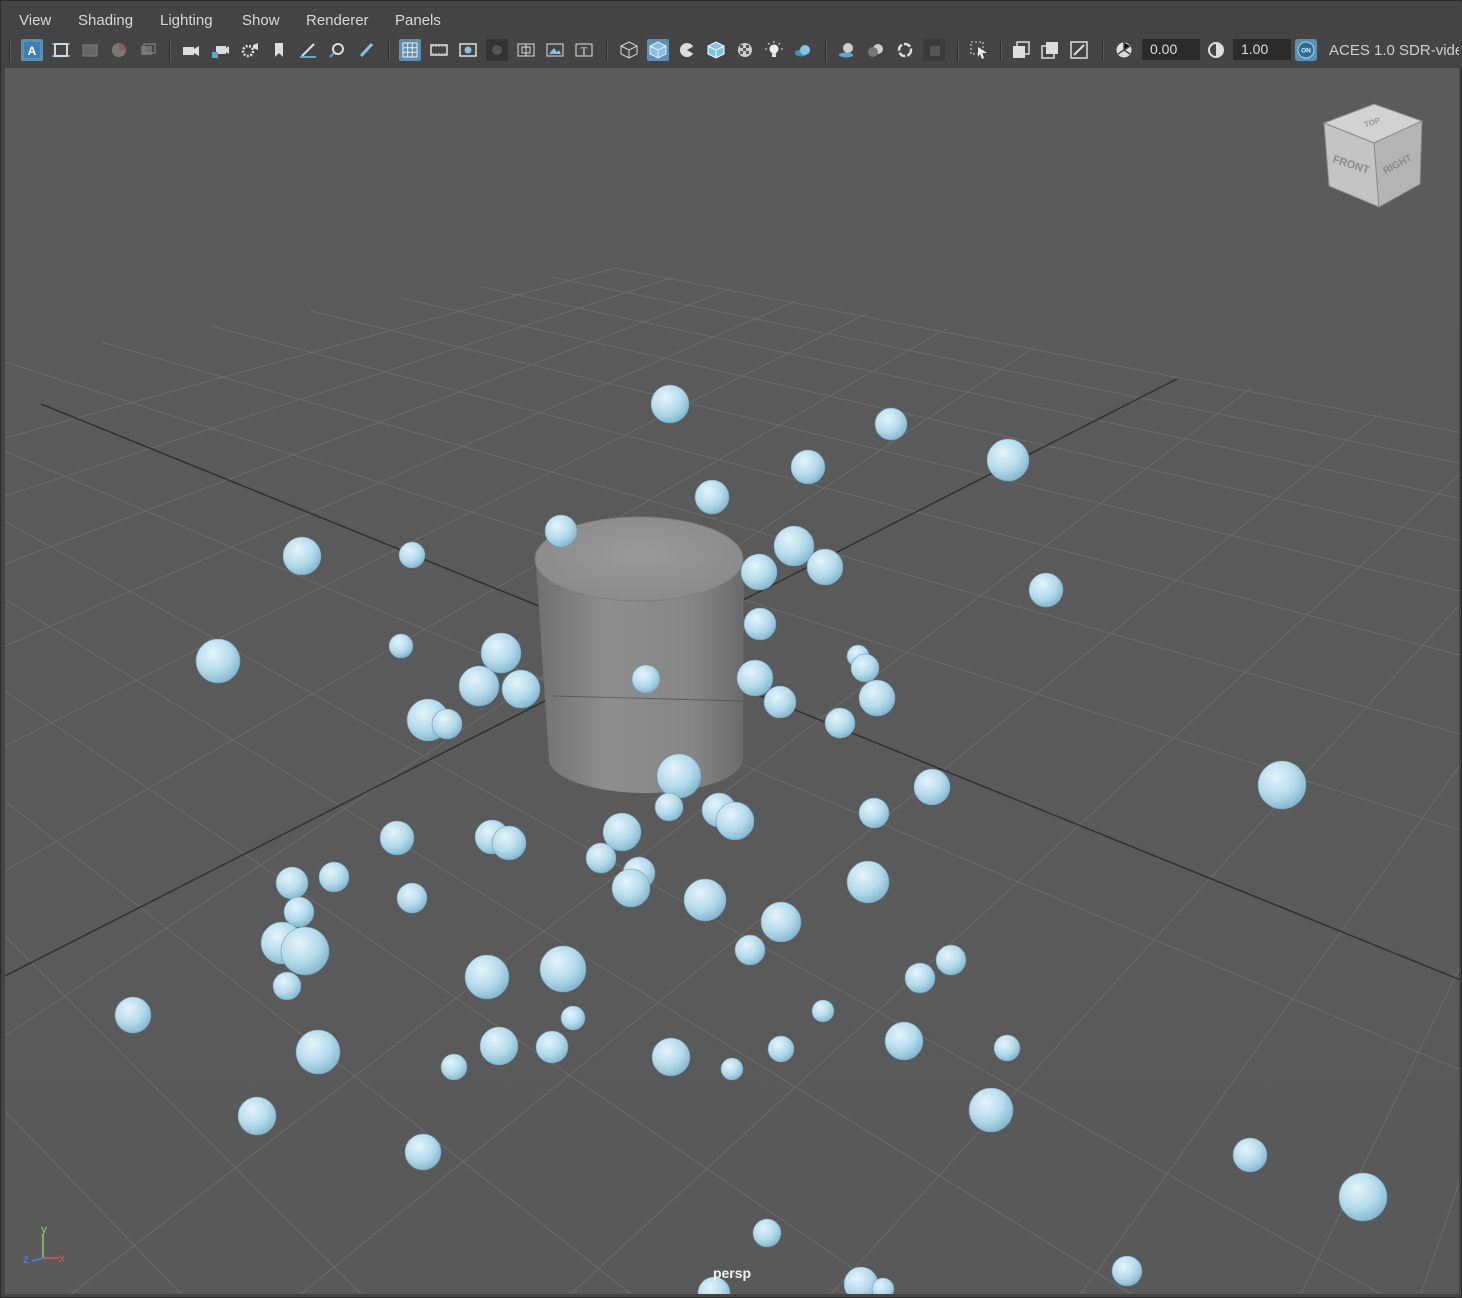 The height and width of the screenshot is (1298, 1462). I want to click on textured-icon, so click(745, 50).